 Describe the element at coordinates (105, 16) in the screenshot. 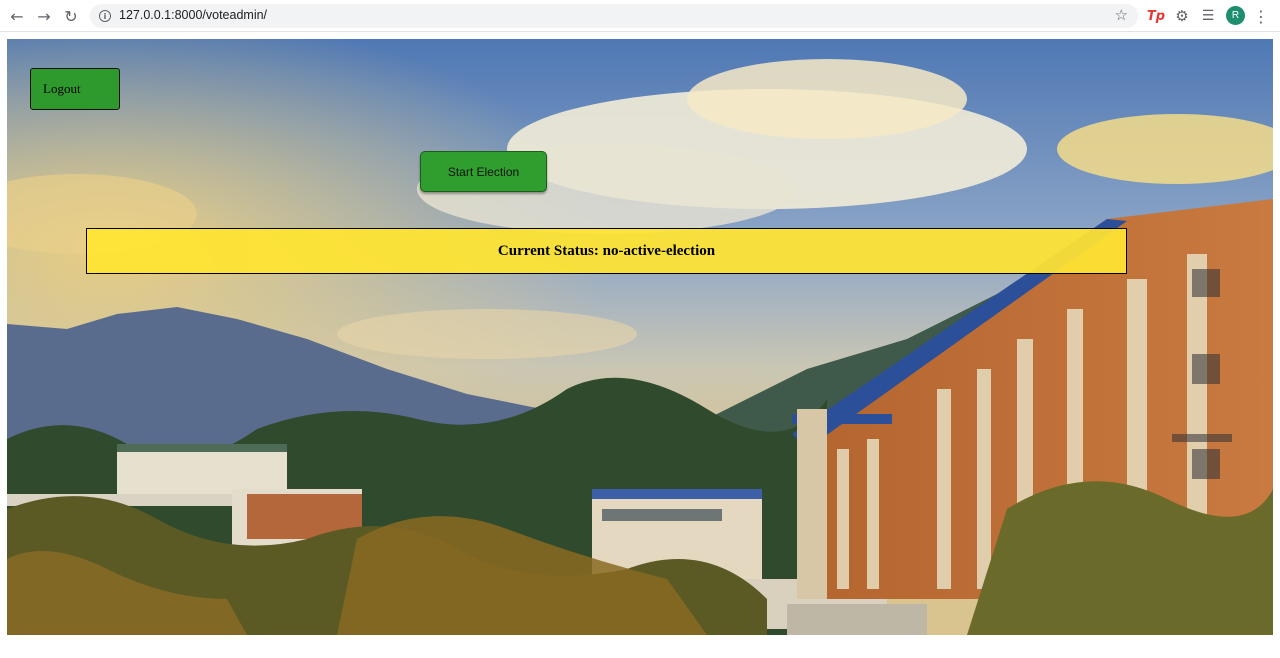

I see `info-icon: i` at that location.